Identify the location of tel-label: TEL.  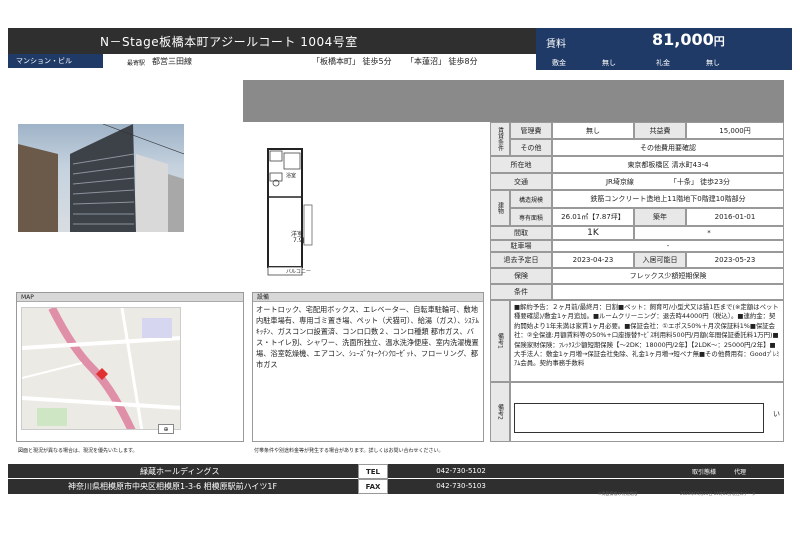
(373, 471).